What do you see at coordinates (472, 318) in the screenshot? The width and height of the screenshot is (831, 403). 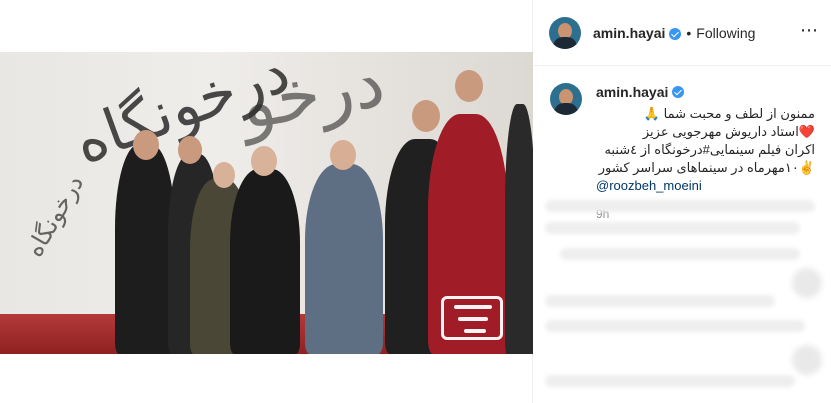 I see `film-logo-watermark` at bounding box center [472, 318].